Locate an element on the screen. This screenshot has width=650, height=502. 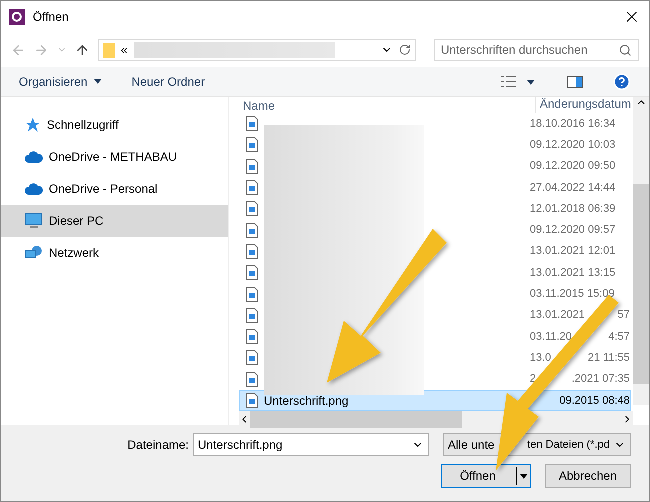
date-cell: 12.01.2018 06:39 is located at coordinates (573, 208).